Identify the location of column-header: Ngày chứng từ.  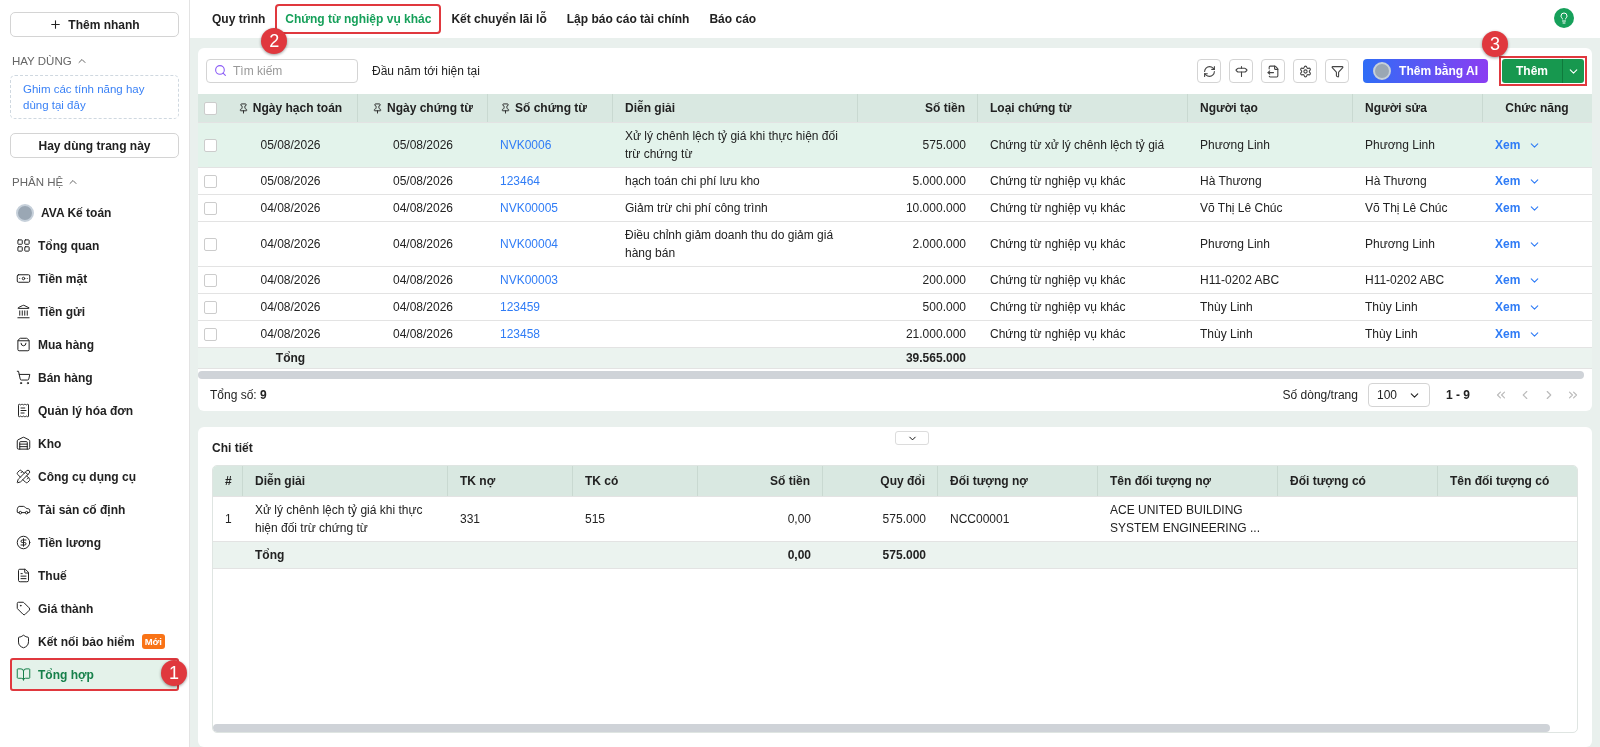
(423, 108).